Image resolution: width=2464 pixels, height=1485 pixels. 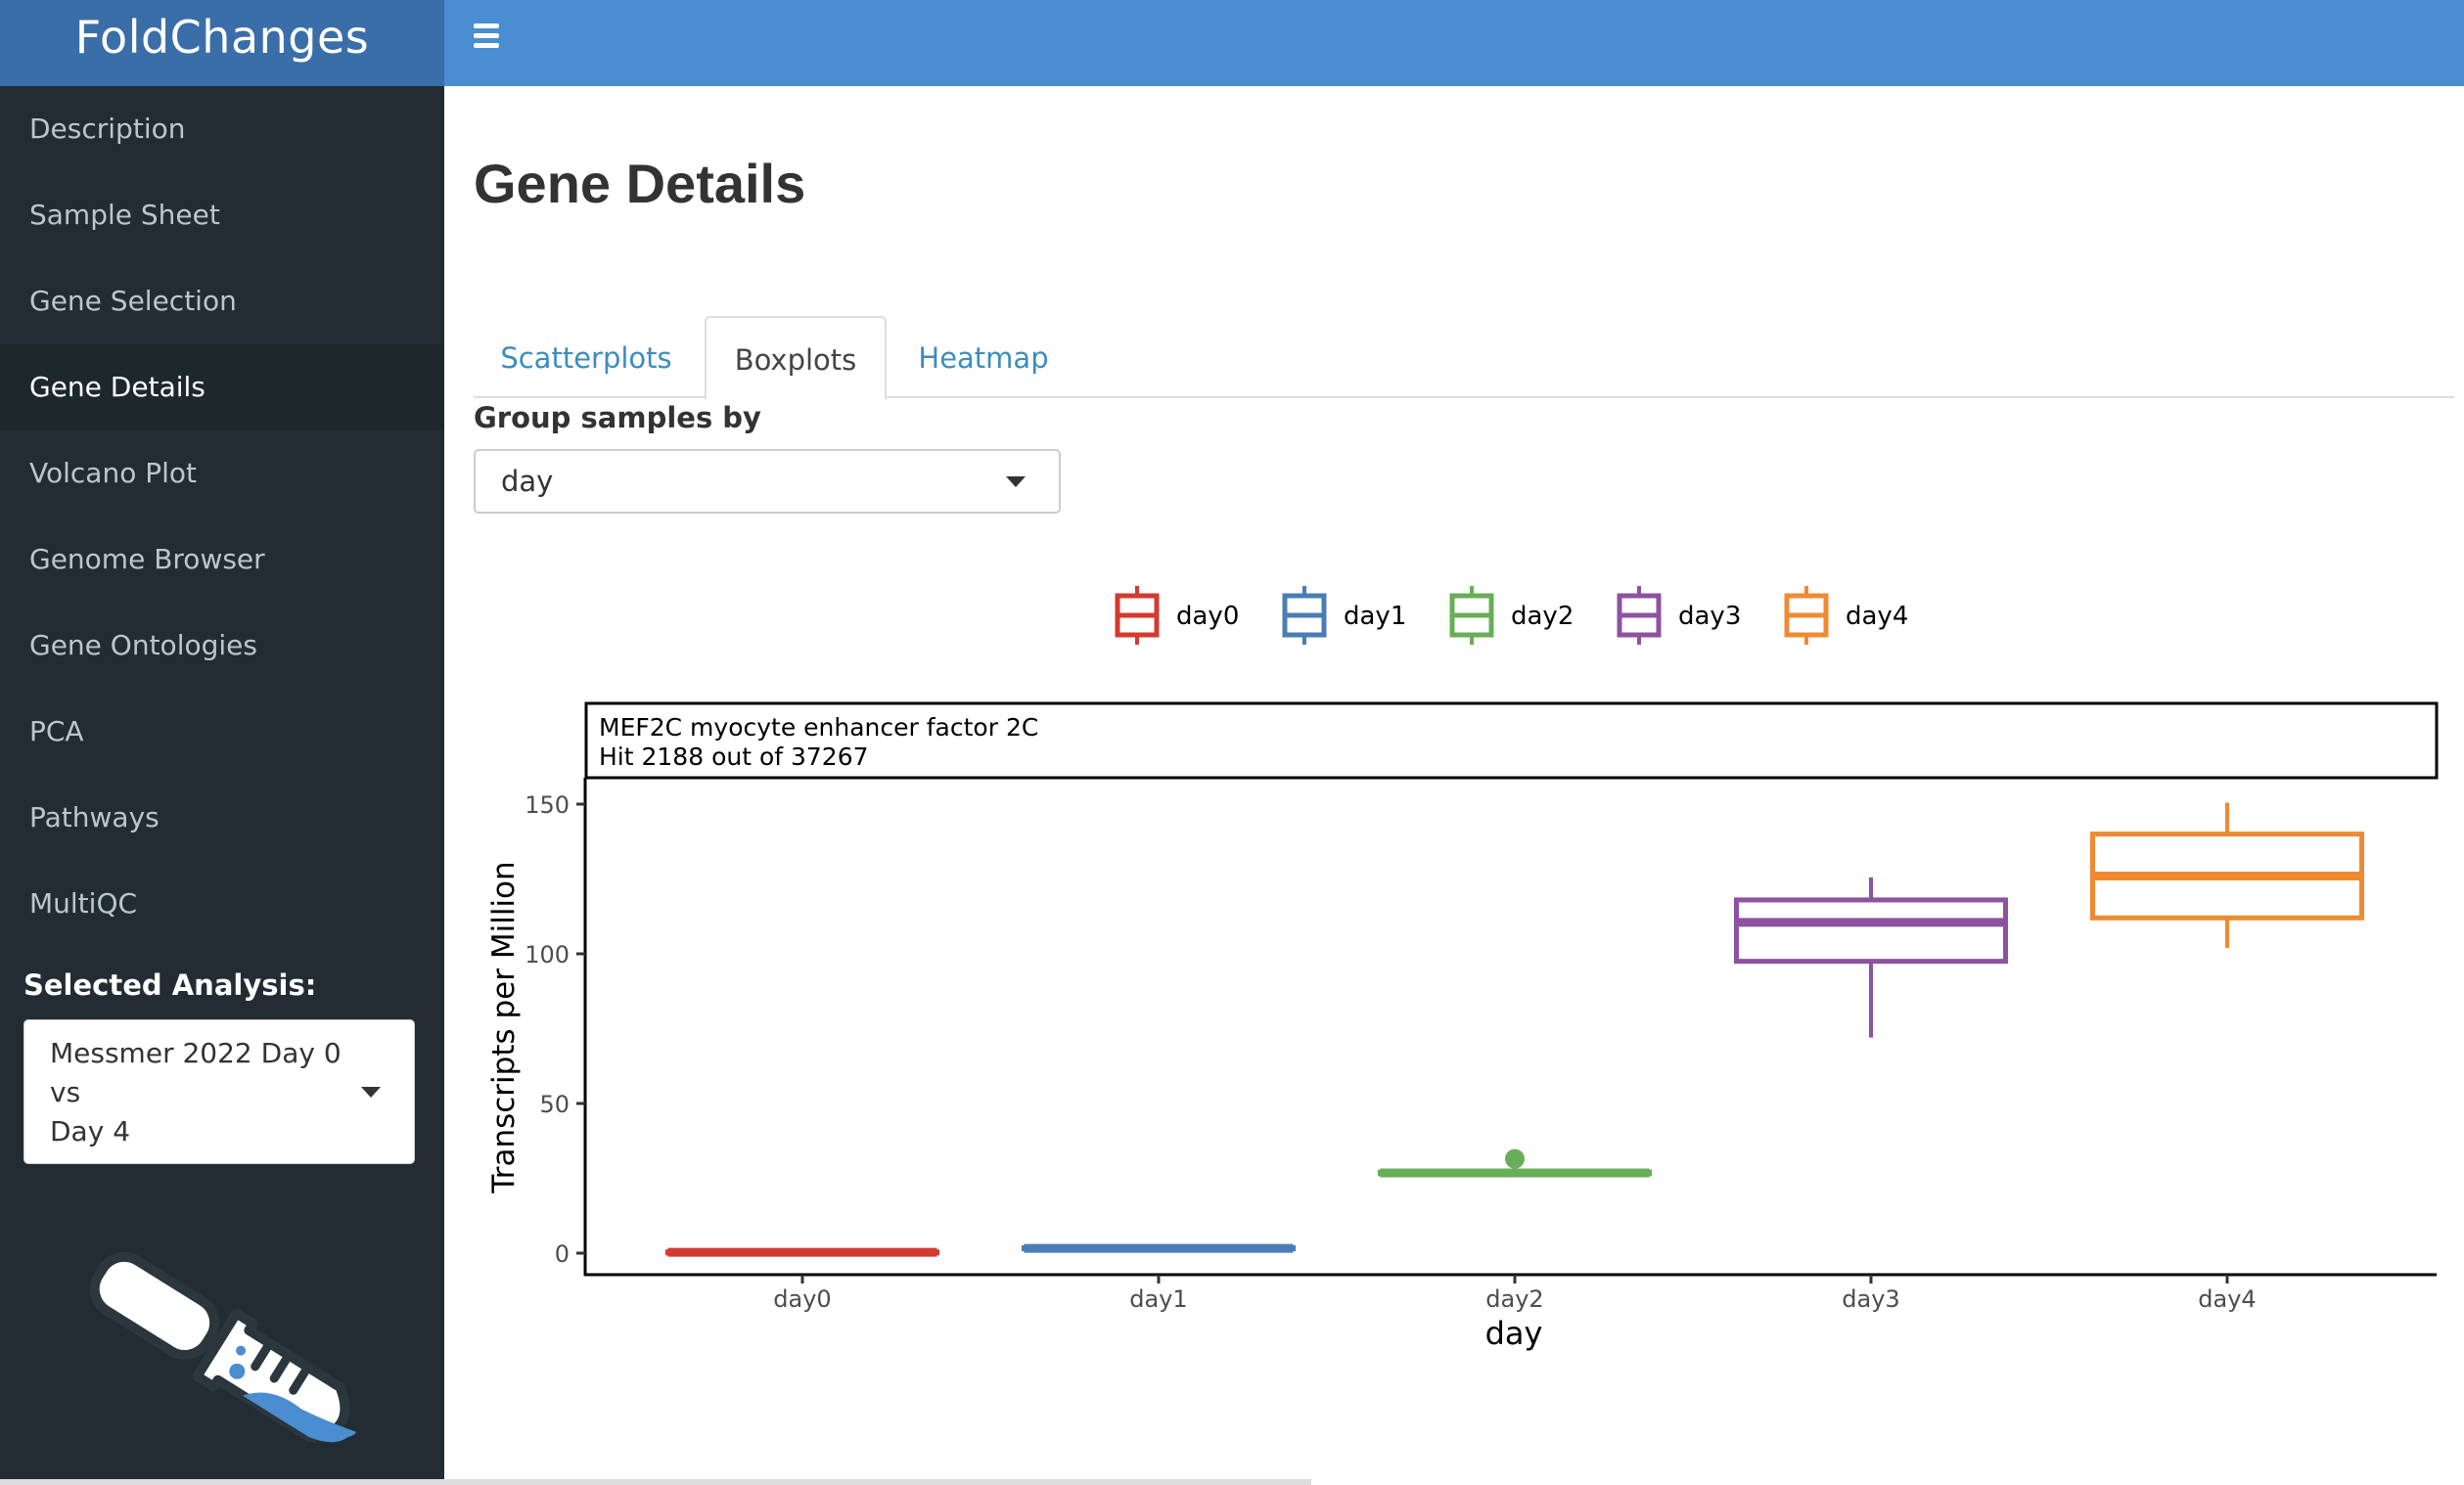 I want to click on outlier-point, so click(x=1515, y=1158).